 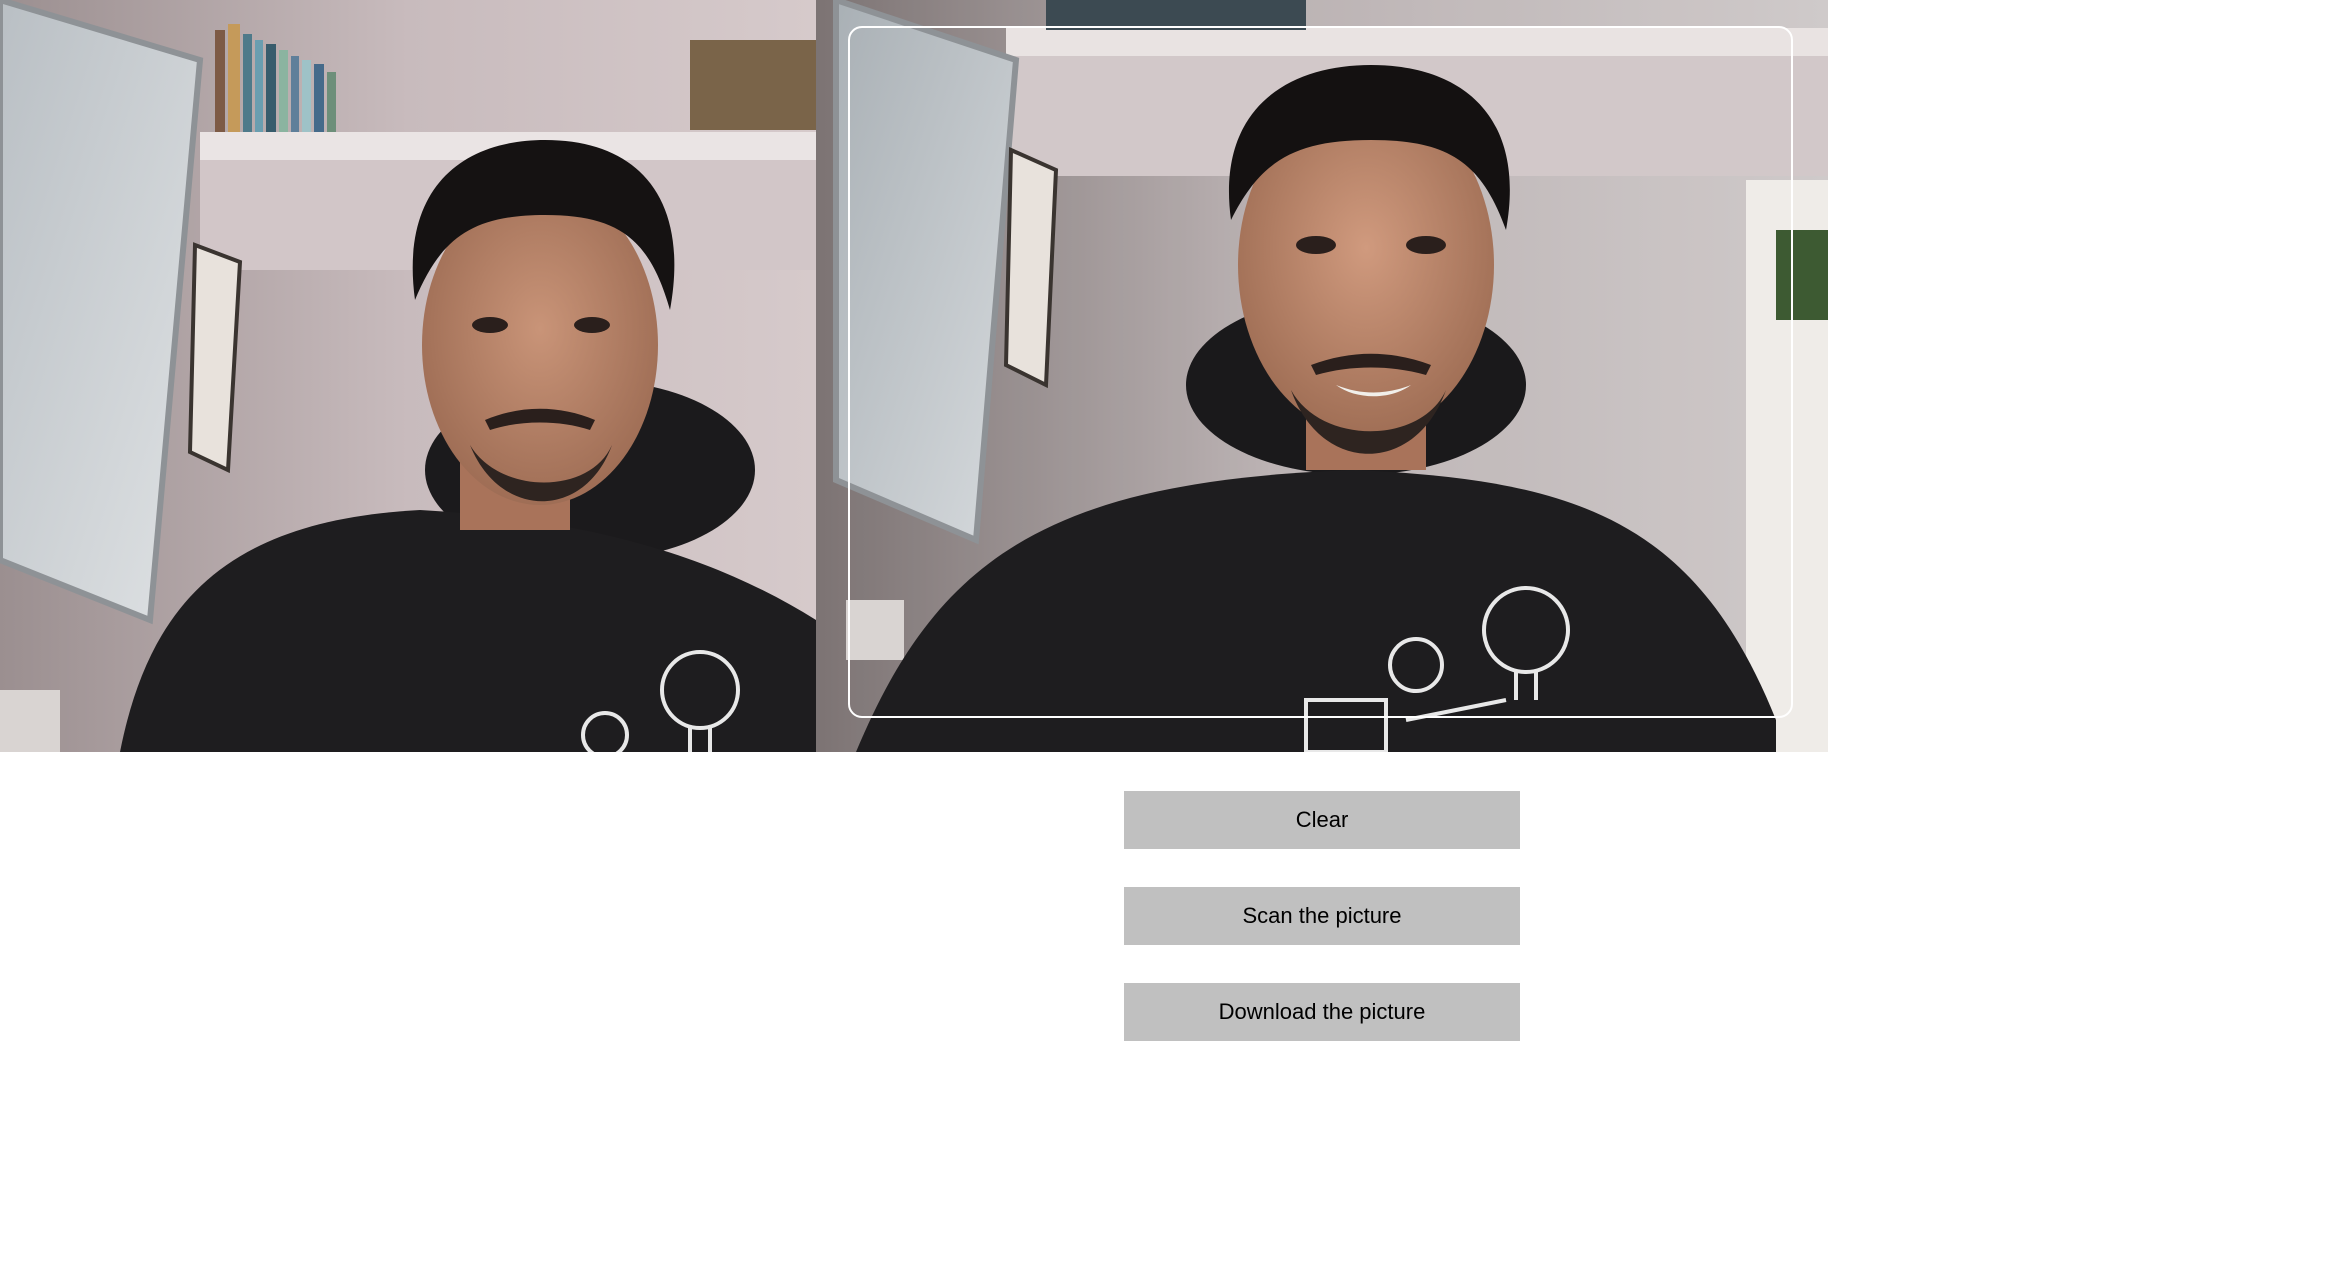 What do you see at coordinates (1322, 1012) in the screenshot?
I see `download-picture-button: Download the picture` at bounding box center [1322, 1012].